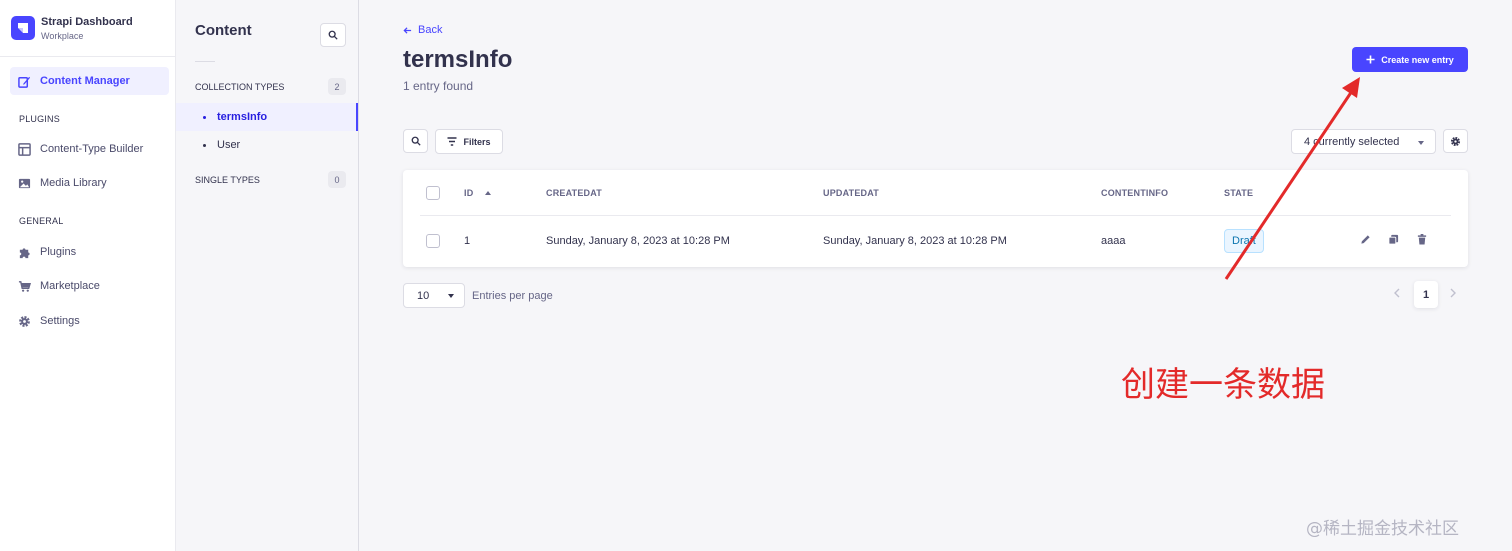 This screenshot has height=551, width=1512. Describe the element at coordinates (1352, 141) in the screenshot. I see `displayed-columns-value: 4 currently selected` at that location.